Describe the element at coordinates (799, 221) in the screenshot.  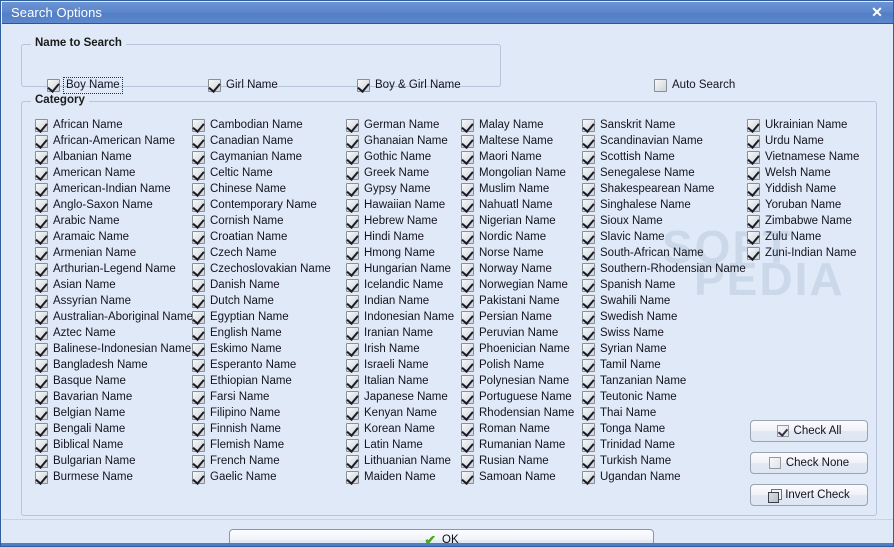
I see `category-checkbox: Zimbabwe Name` at that location.